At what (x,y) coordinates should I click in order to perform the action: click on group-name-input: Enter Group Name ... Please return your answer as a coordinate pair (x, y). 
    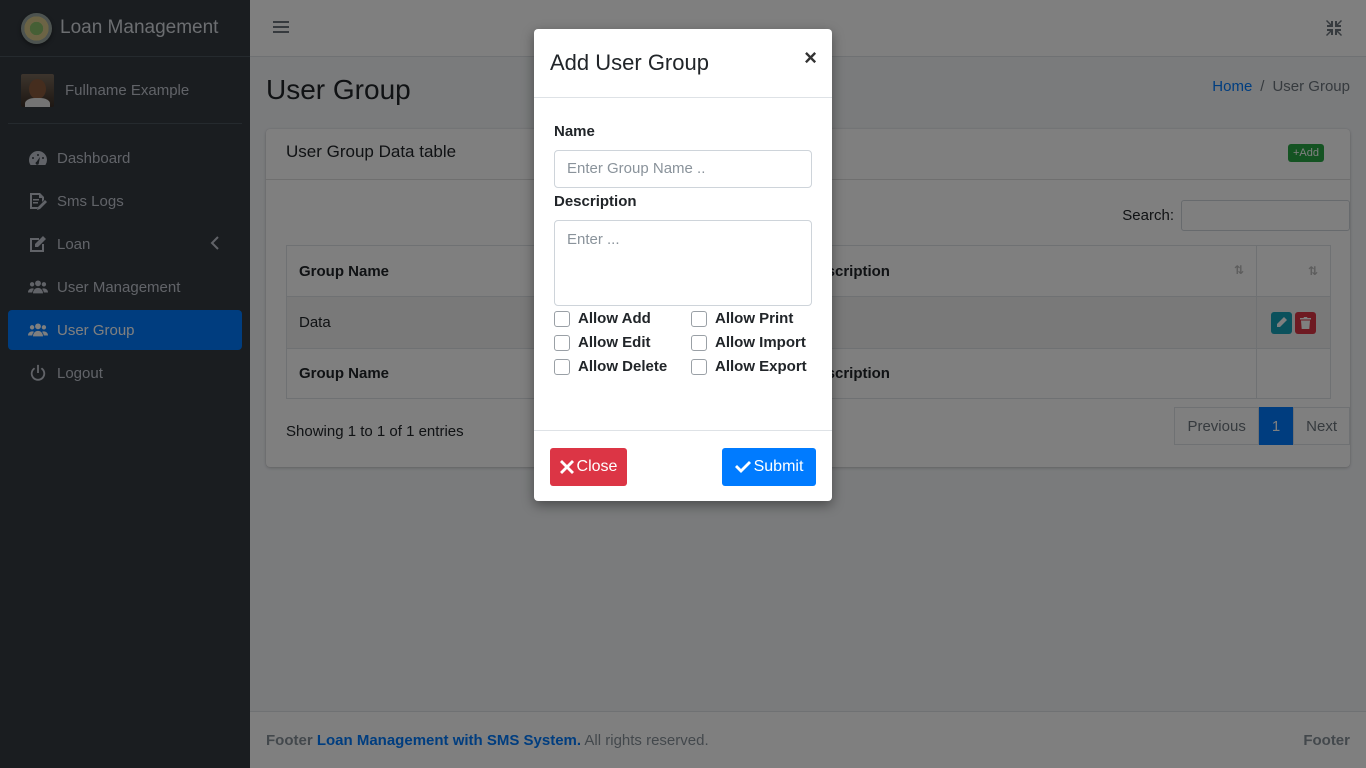
    Looking at the image, I should click on (683, 169).